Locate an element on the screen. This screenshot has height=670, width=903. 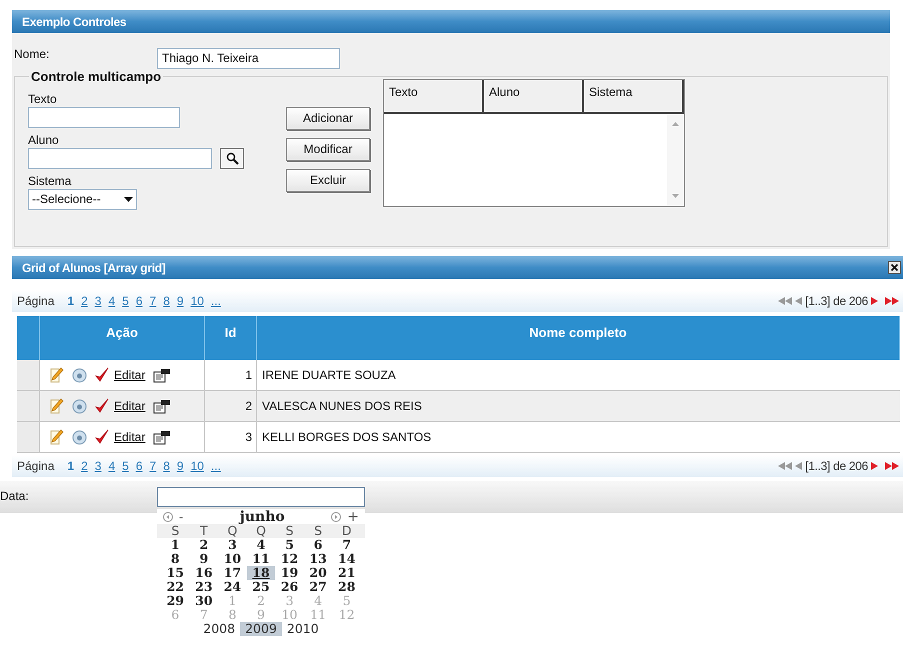
calendar-day: 28 is located at coordinates (346, 587).